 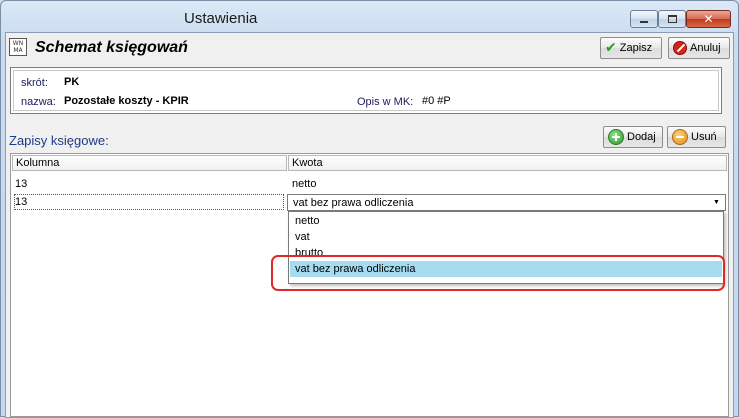 What do you see at coordinates (18, 47) in the screenshot?
I see `wn-ma-icon: WN MA` at bounding box center [18, 47].